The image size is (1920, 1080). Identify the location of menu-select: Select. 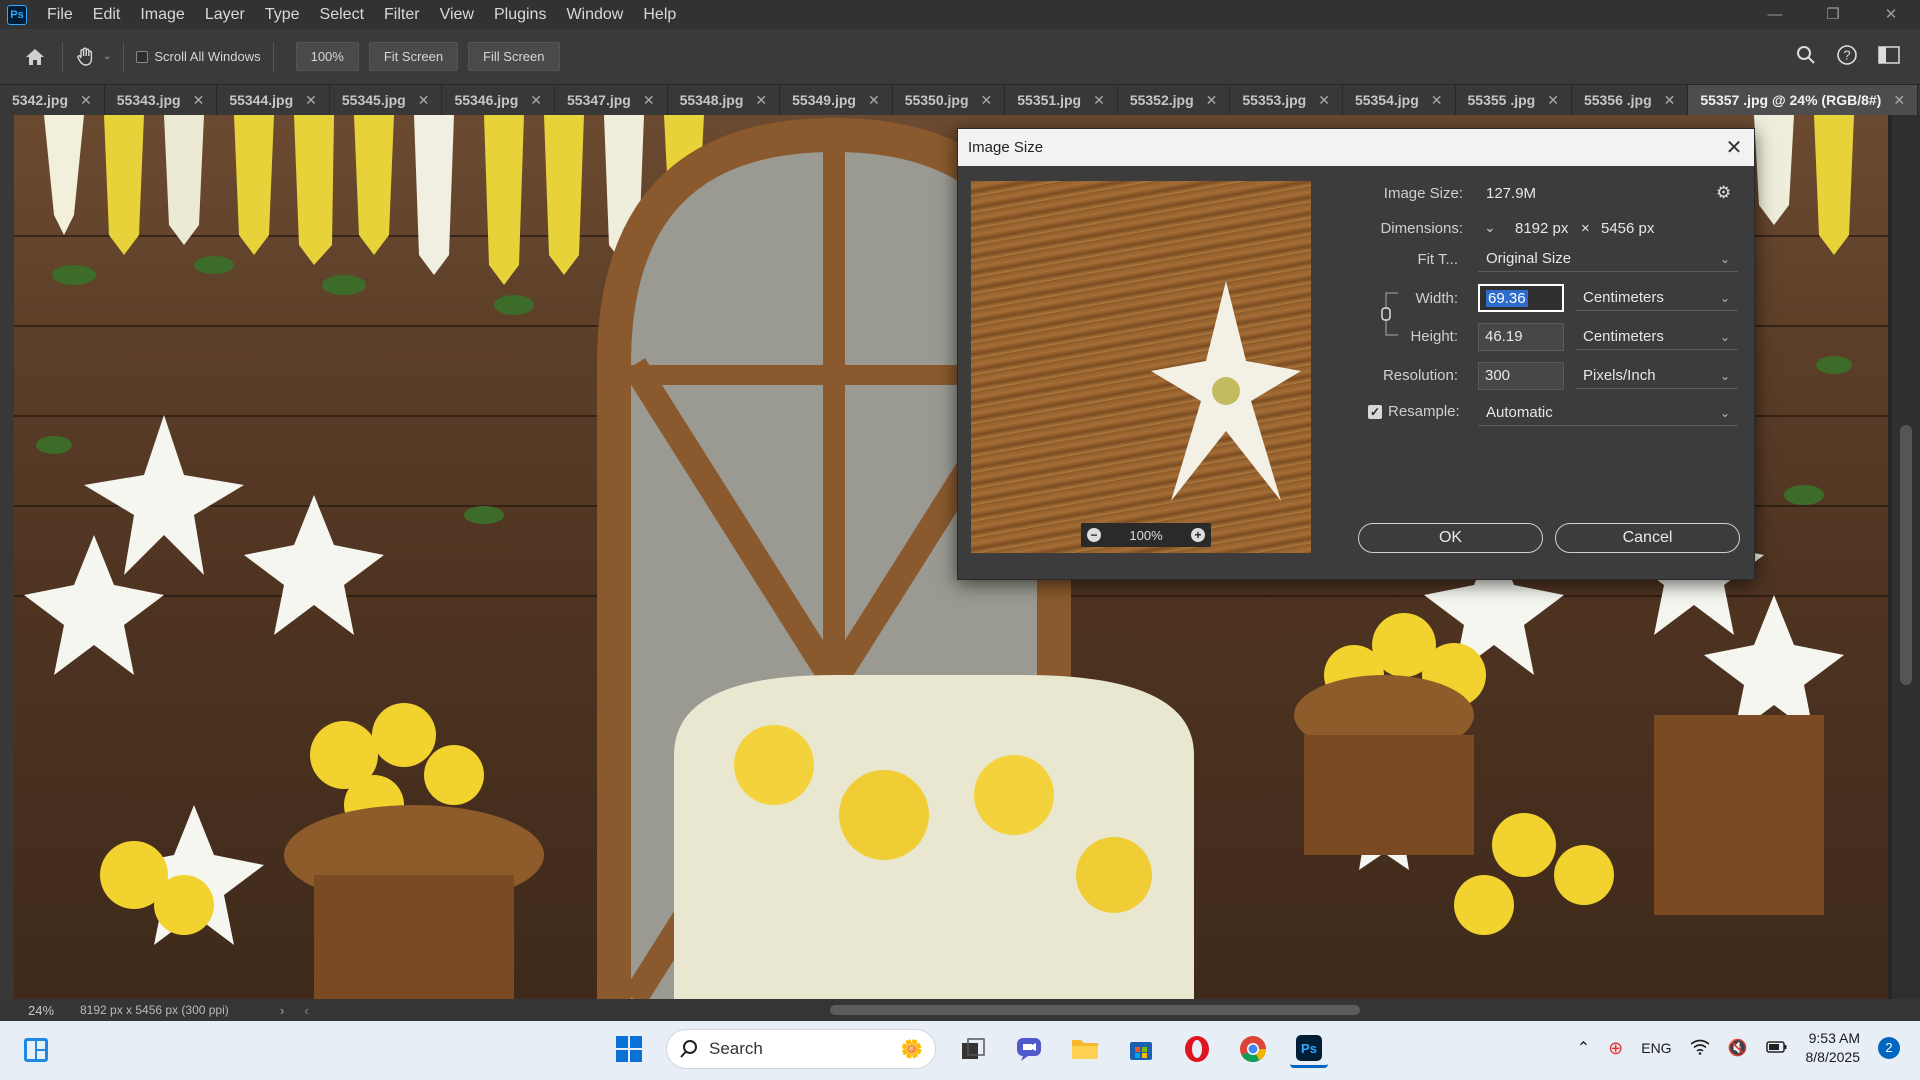
(342, 14).